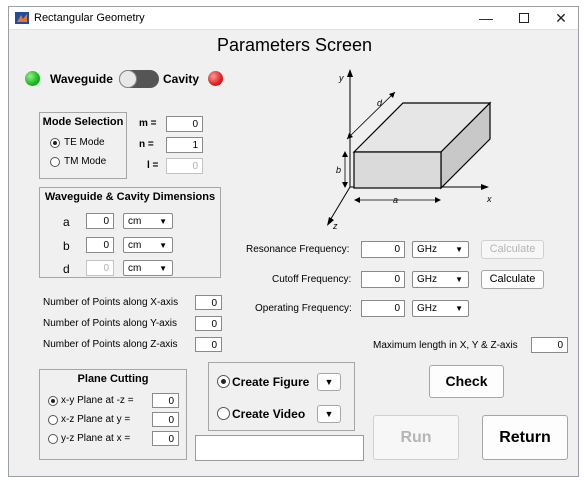 Image resolution: width=587 pixels, height=484 pixels. I want to click on l-label: l =, so click(153, 165).